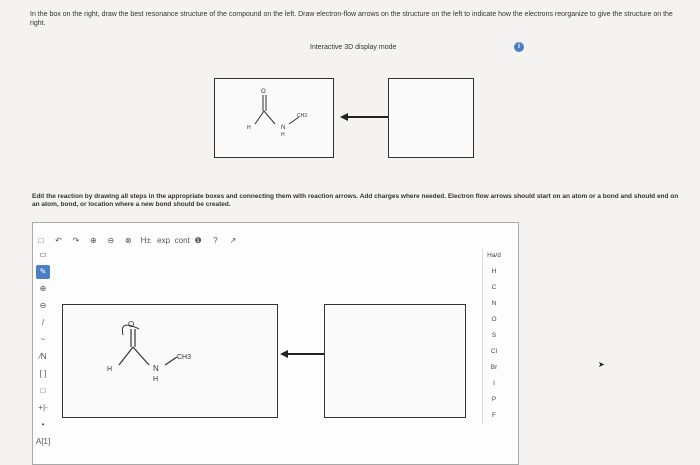 Image resolution: width=700 pixels, height=465 pixels. What do you see at coordinates (233, 241) in the screenshot?
I see `fullscreen-icon: ↗` at bounding box center [233, 241].